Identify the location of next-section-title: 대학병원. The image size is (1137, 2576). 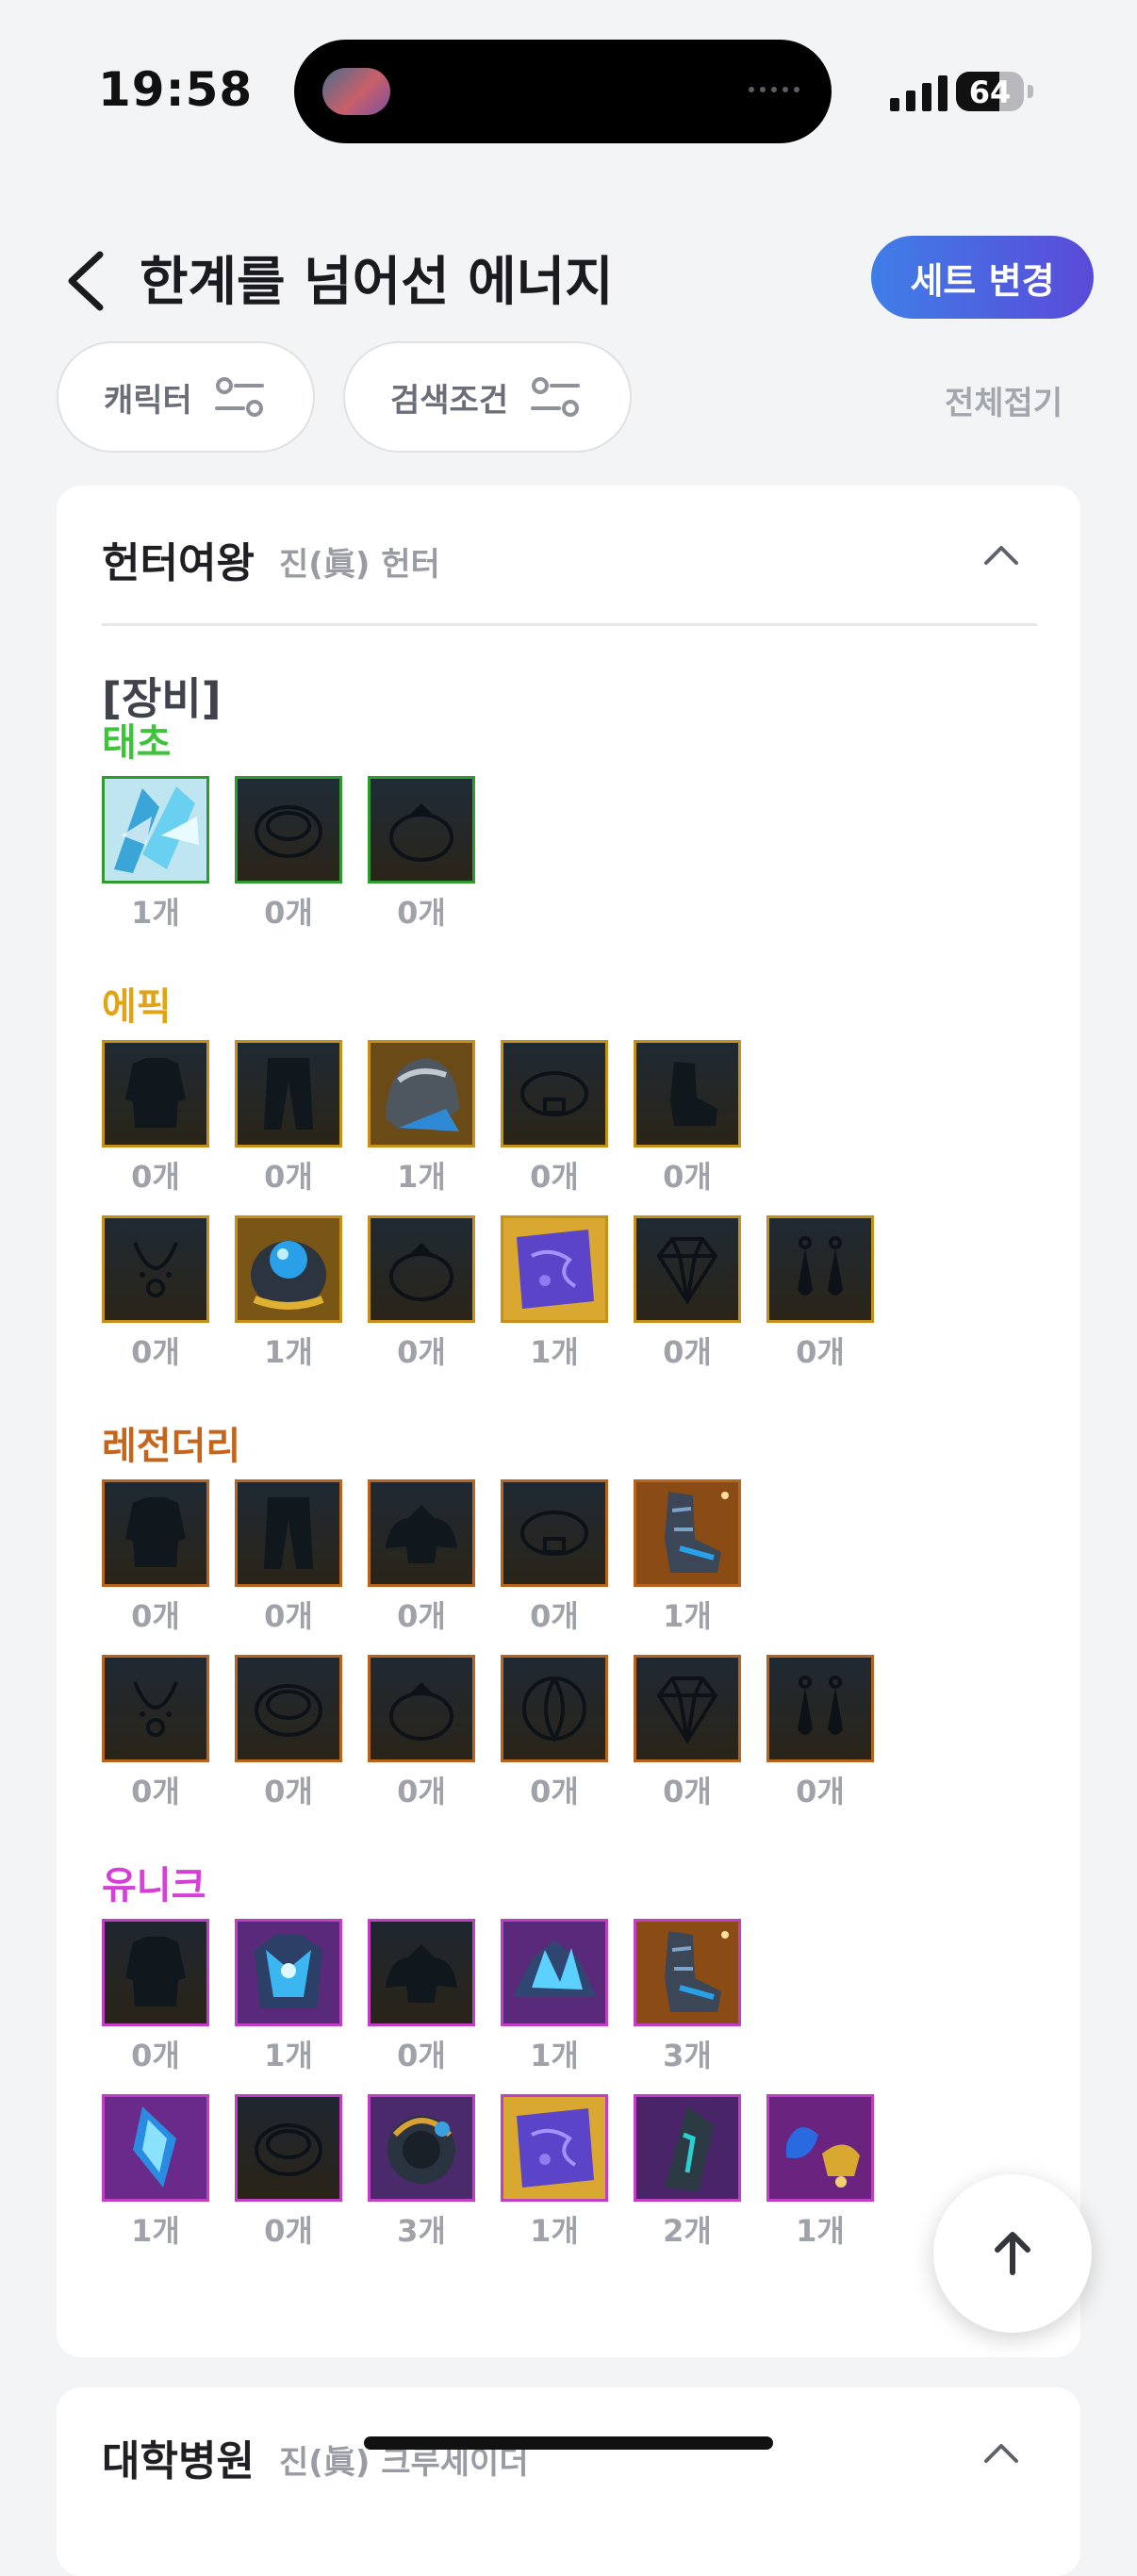
(178, 2461).